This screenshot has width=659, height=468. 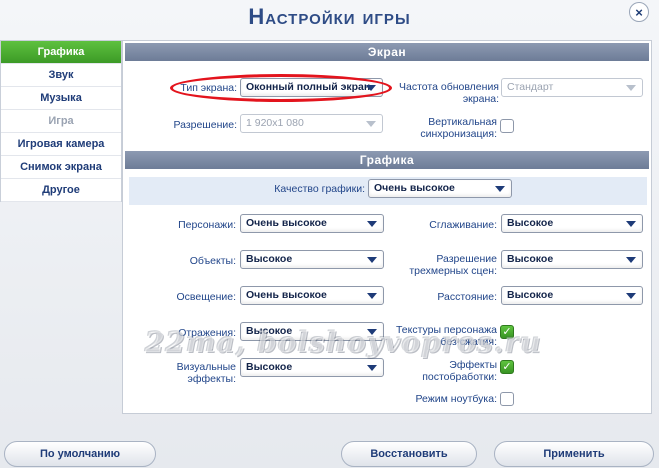 I want to click on sidebar-item-sound: Звук, so click(x=61, y=75).